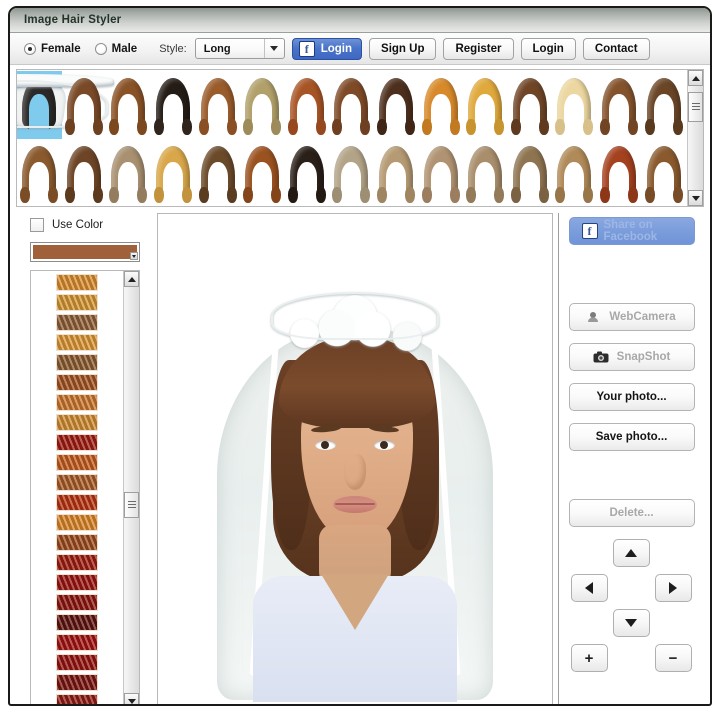 This screenshot has width=720, height=720. What do you see at coordinates (37, 225) in the screenshot?
I see `use-color-checkbox` at bounding box center [37, 225].